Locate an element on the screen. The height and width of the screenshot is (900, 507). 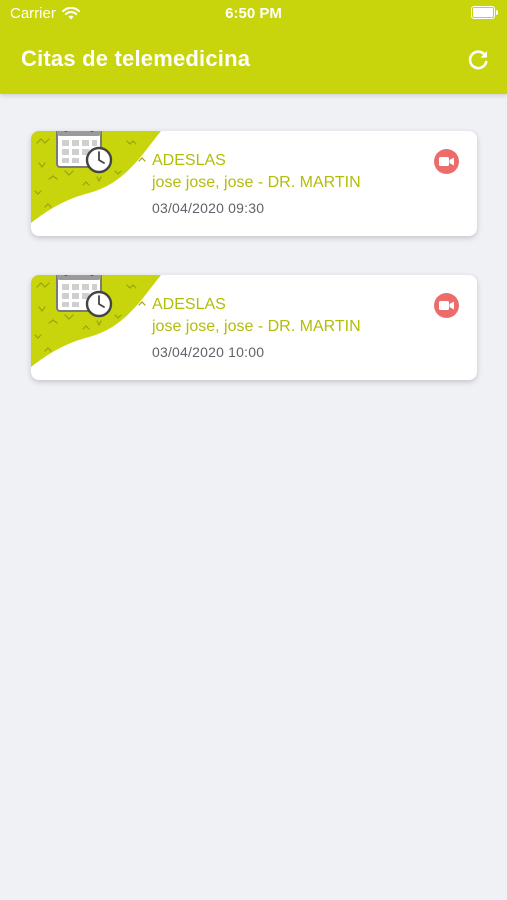
appointment-datetime: 03/04/2020 10:00 is located at coordinates (208, 352).